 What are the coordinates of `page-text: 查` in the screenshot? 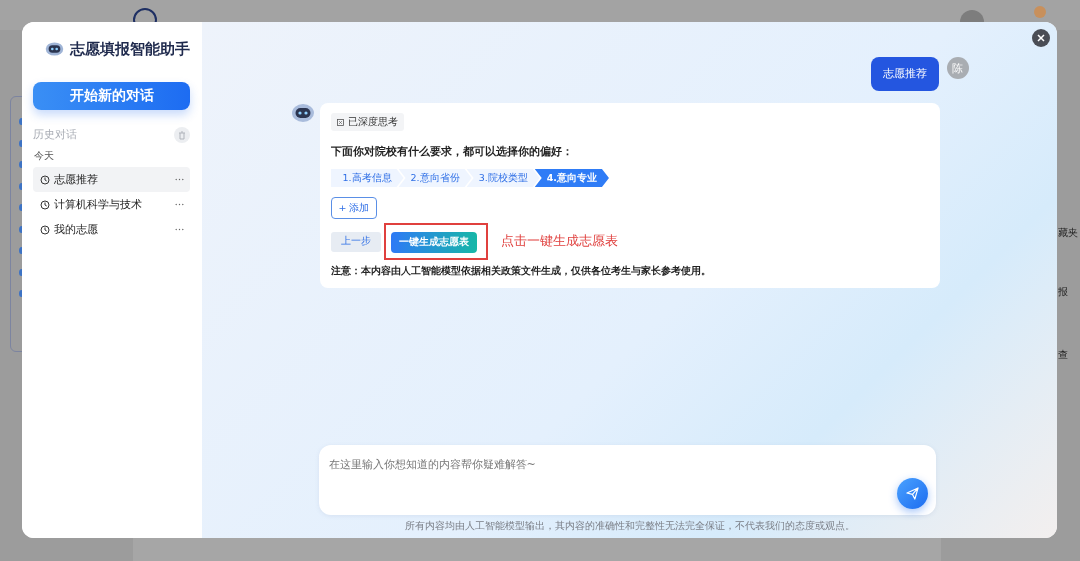 It's located at (1063, 355).